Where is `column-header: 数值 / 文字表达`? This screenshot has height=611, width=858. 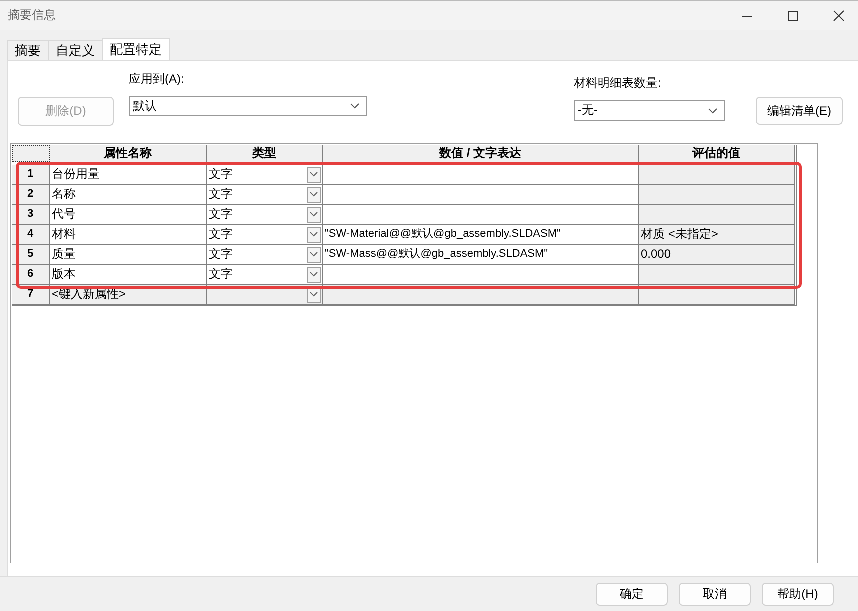
column-header: 数值 / 文字表达 is located at coordinates (481, 154).